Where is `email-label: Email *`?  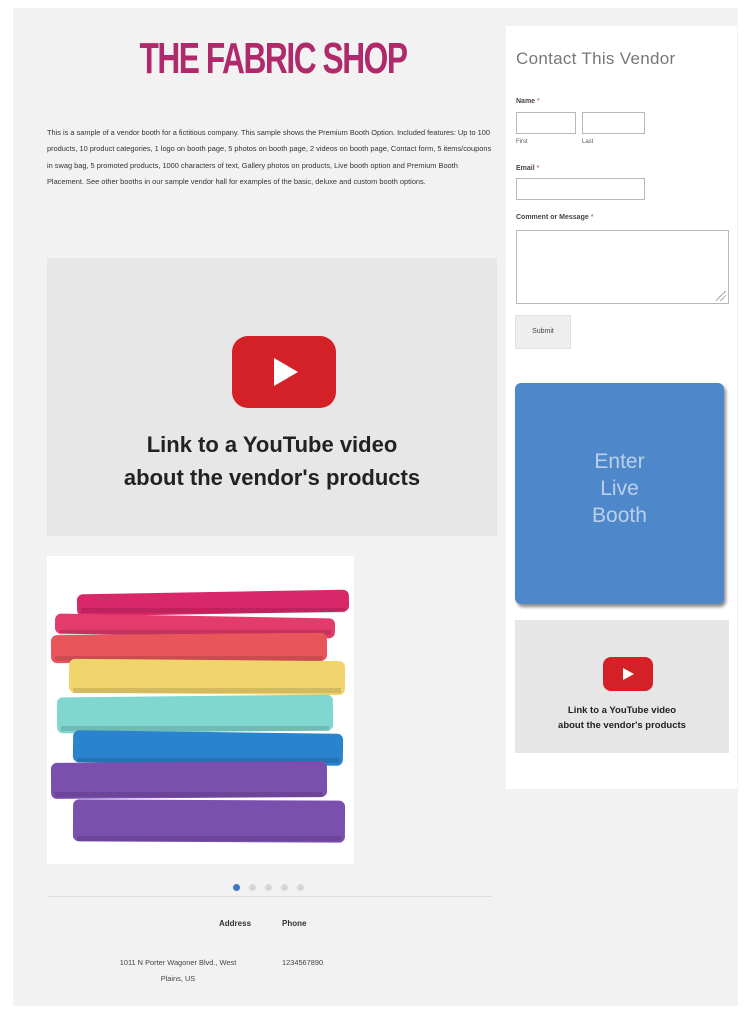
email-label: Email * is located at coordinates (527, 168).